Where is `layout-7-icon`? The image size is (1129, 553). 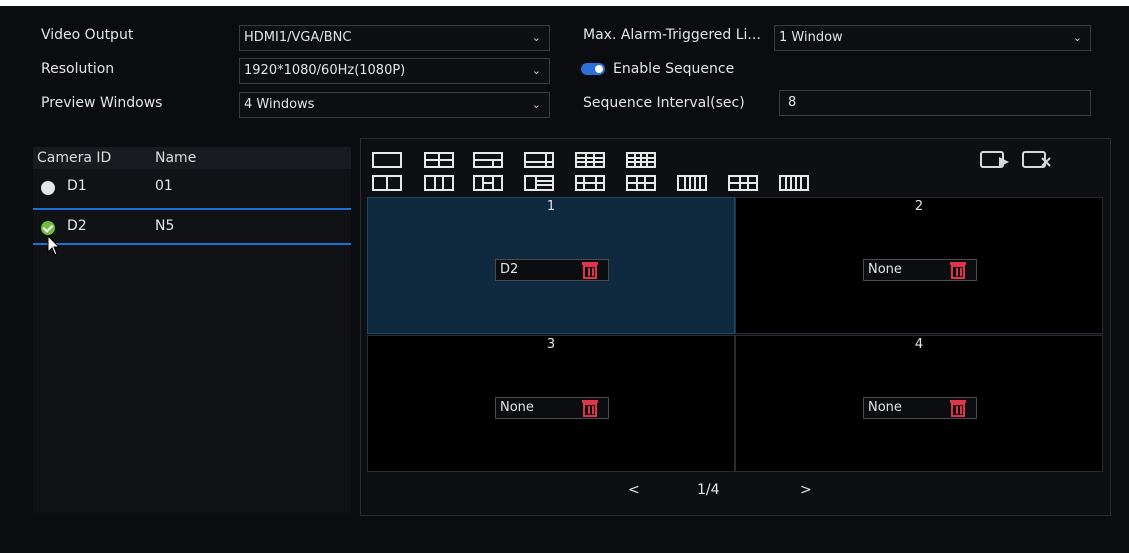
layout-7-icon is located at coordinates (539, 183).